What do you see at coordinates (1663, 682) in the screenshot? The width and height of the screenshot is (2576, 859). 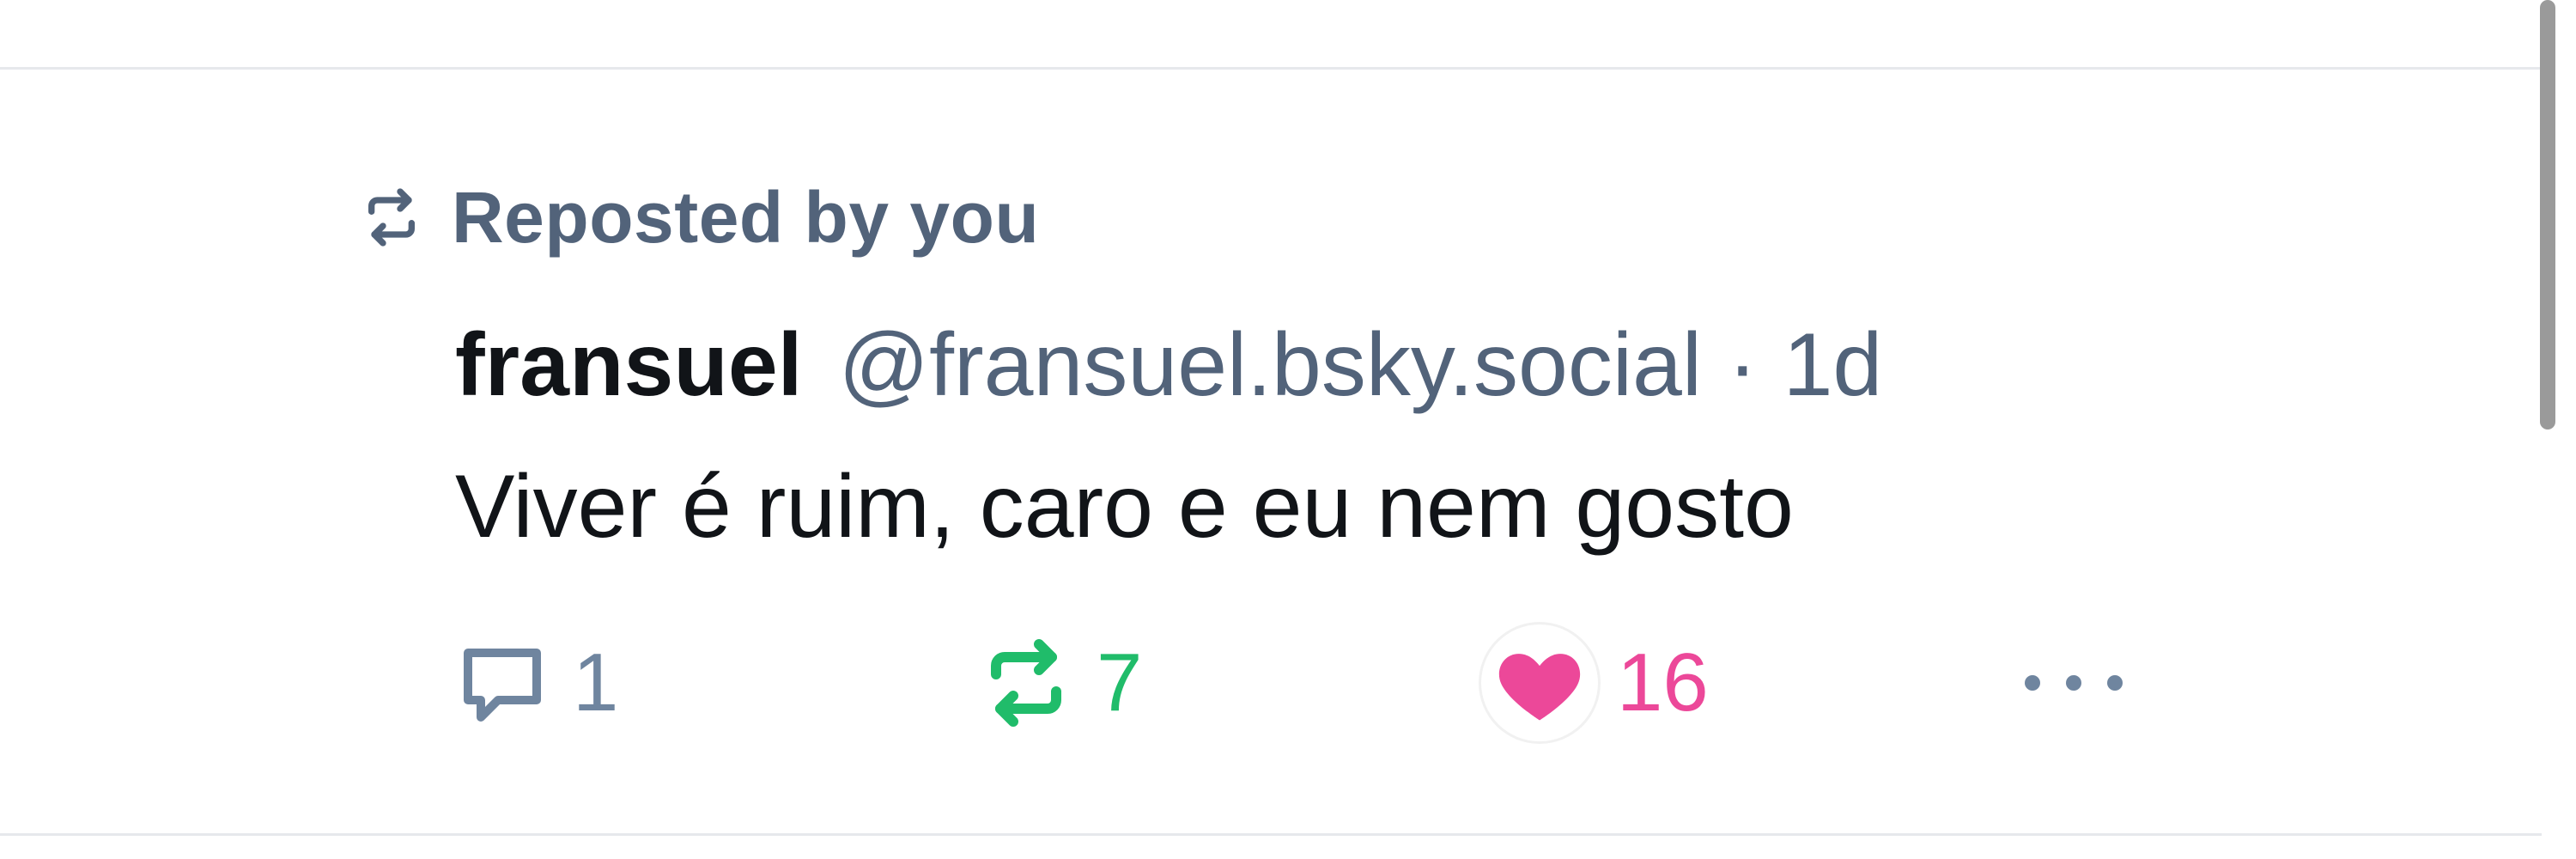 I see `like-count: 16` at bounding box center [1663, 682].